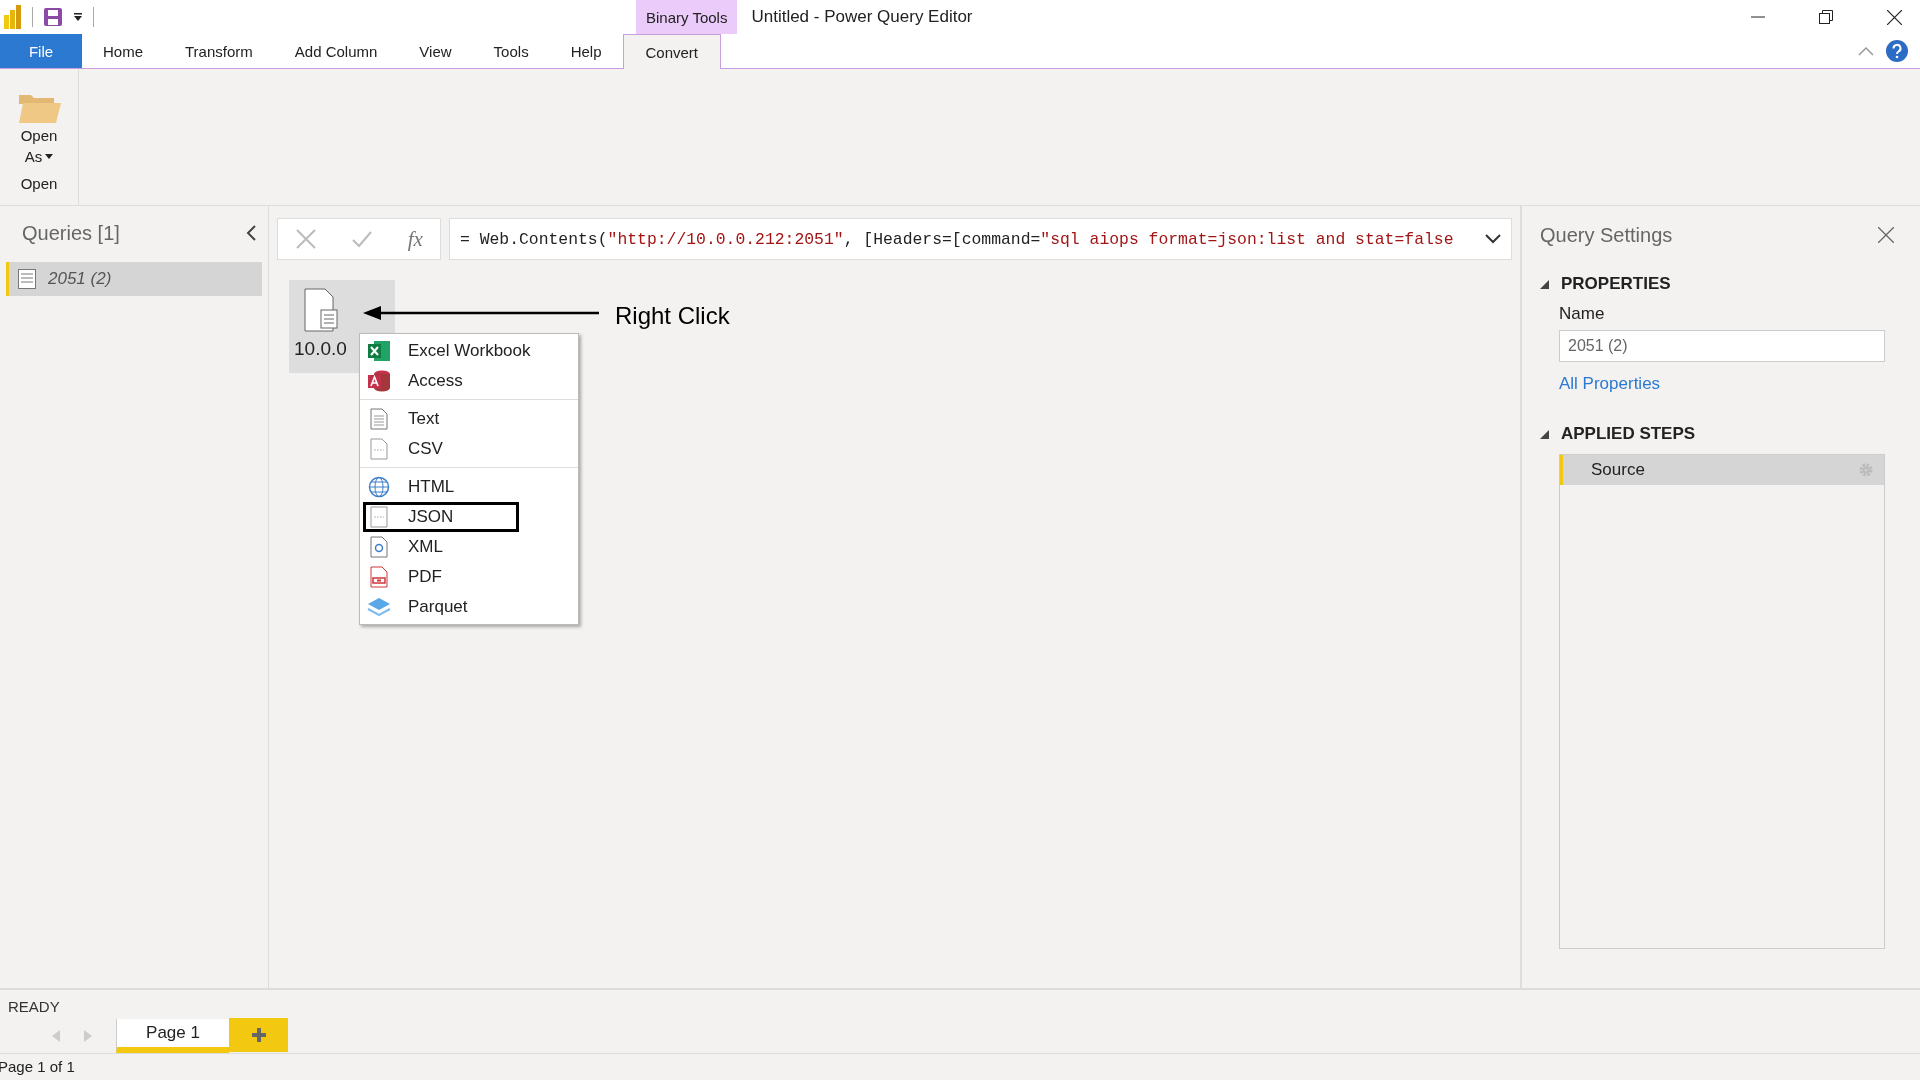  I want to click on name-label: Name, so click(1582, 314).